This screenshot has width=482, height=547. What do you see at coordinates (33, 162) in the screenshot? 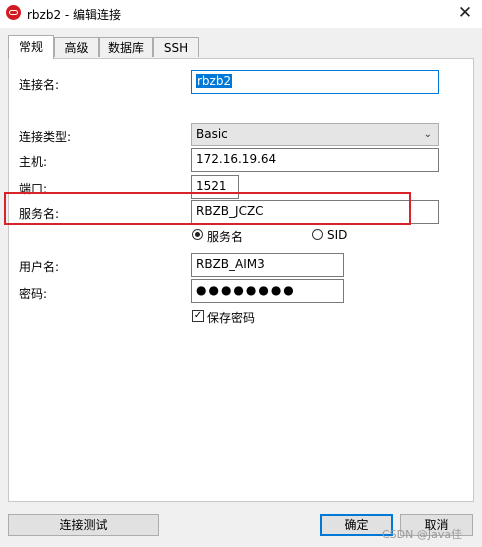
I see `host-label: 主机:` at bounding box center [33, 162].